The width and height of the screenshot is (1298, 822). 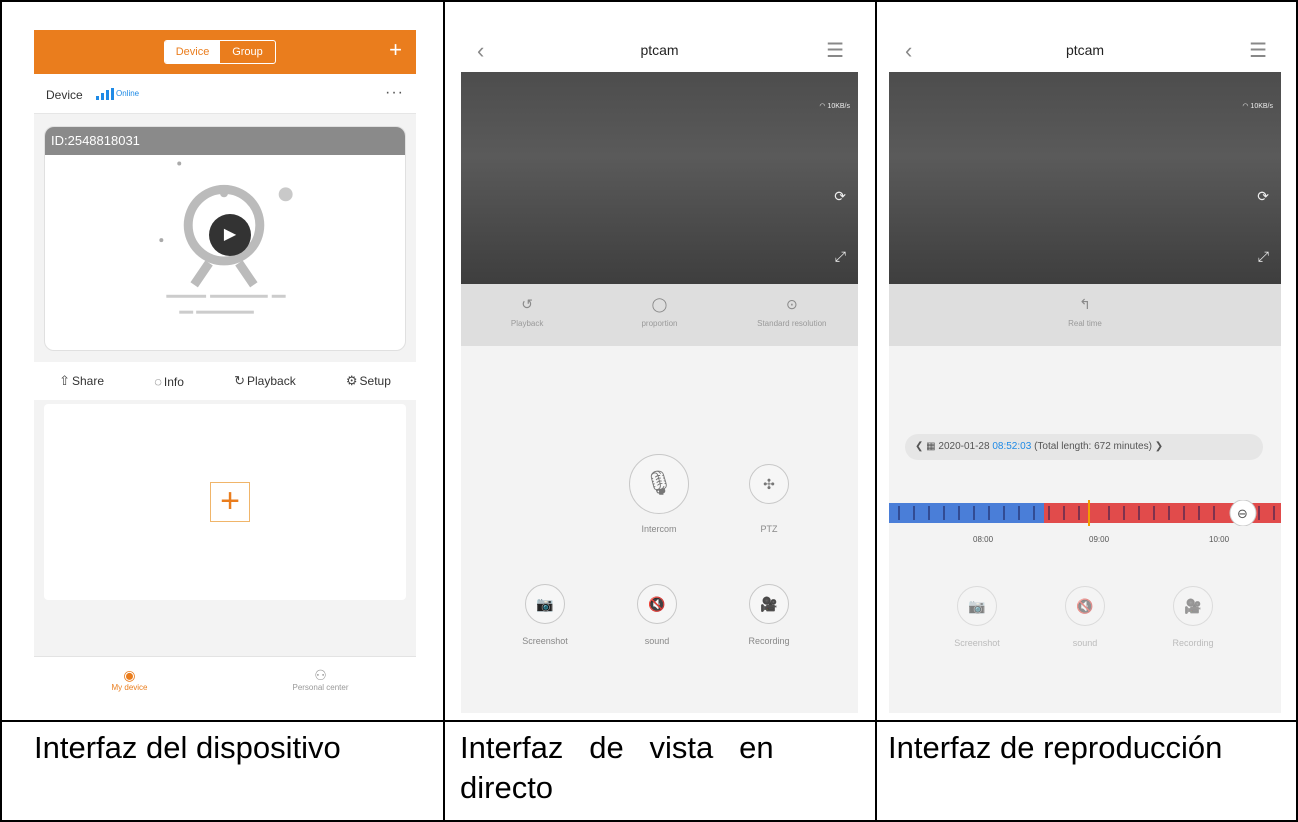 I want to click on live-video: ◠ 10KB/s ⟳ ⤢, so click(x=659, y=178).